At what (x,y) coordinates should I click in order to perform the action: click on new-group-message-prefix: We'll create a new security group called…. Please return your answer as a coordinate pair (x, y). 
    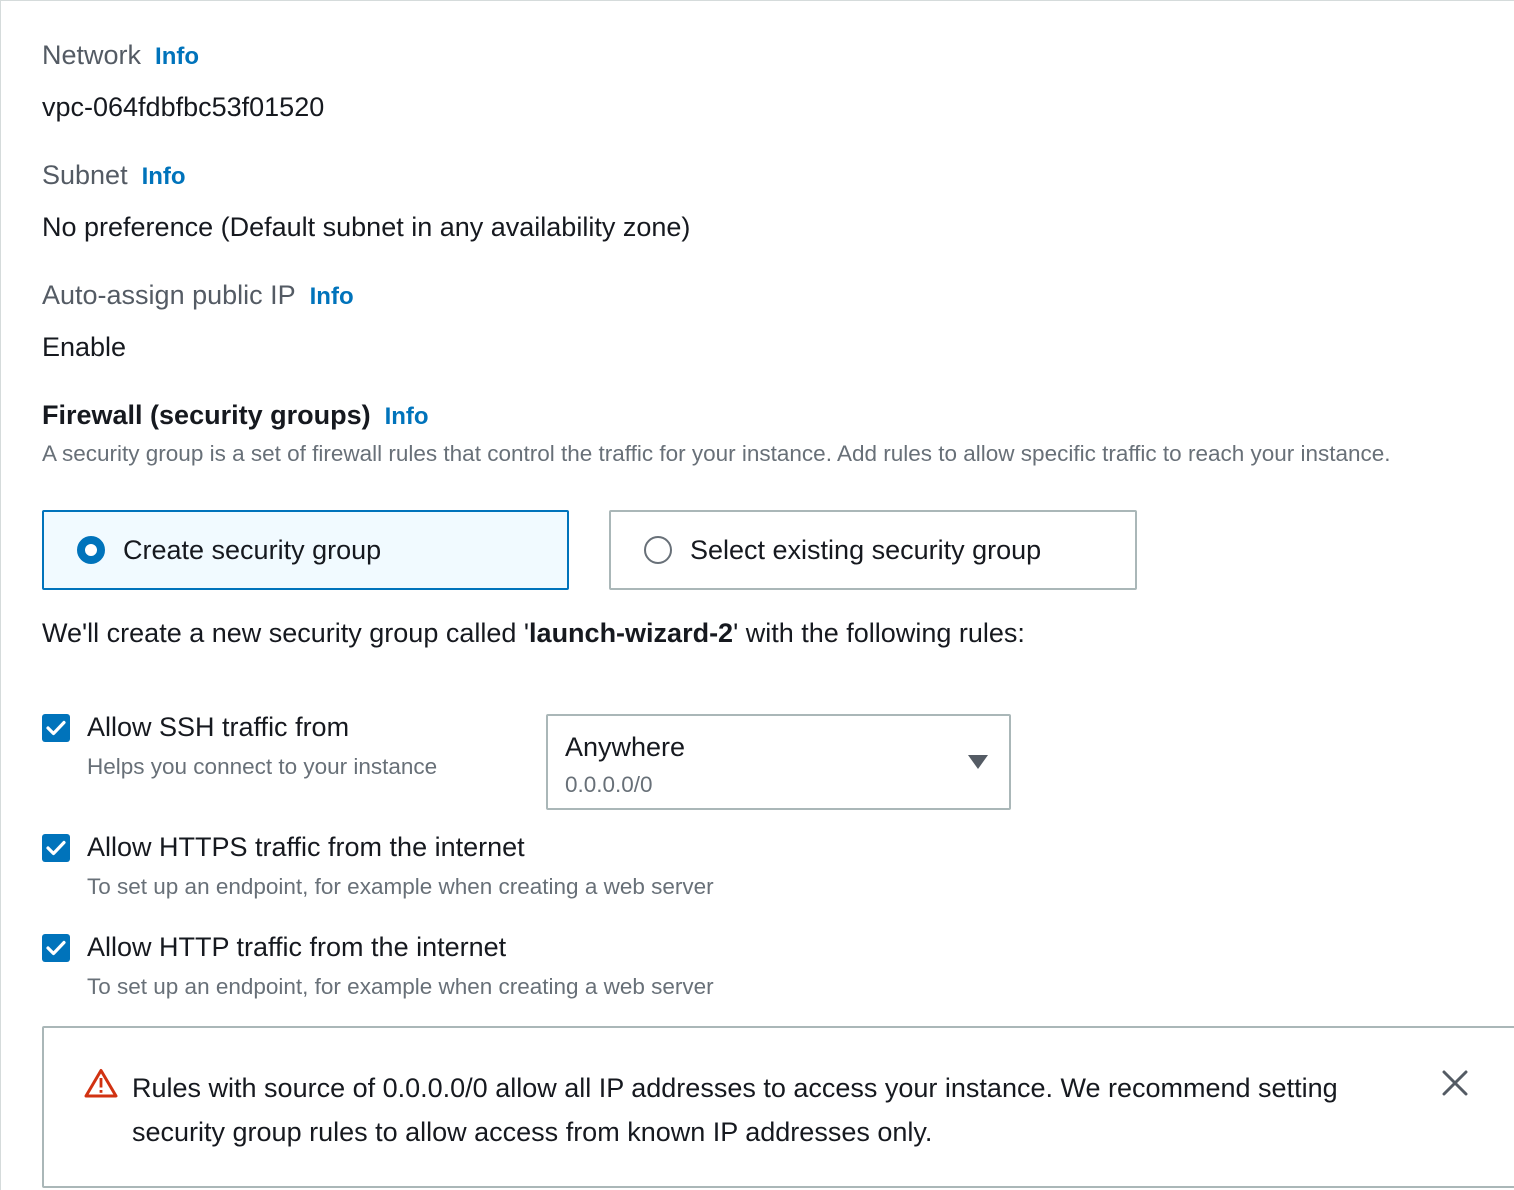
    Looking at the image, I should click on (286, 633).